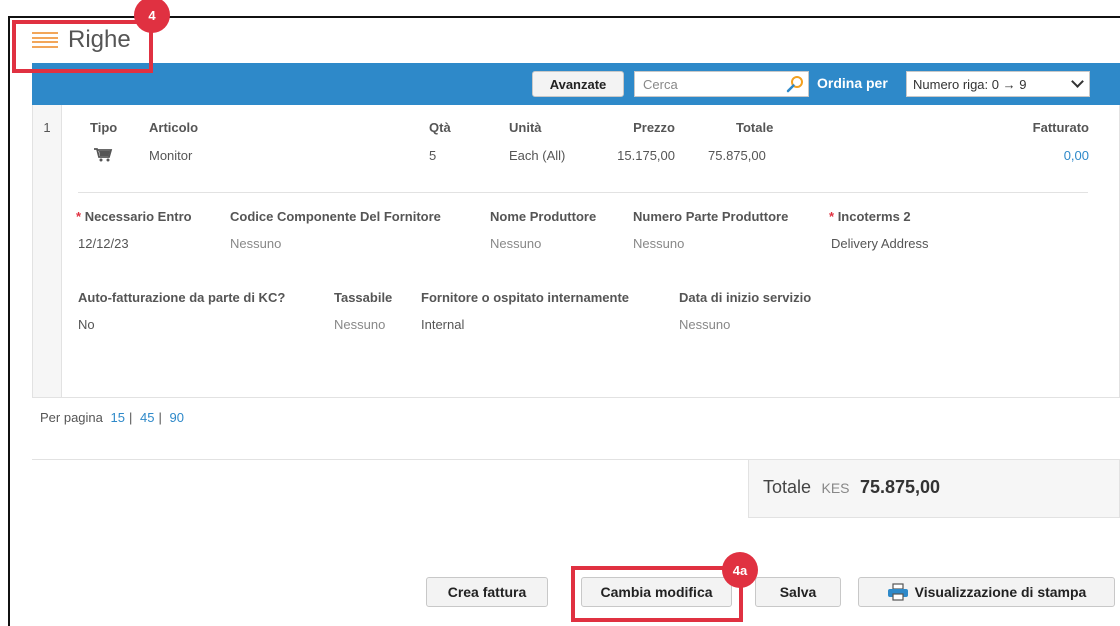  Describe the element at coordinates (516, 243) in the screenshot. I see `detail-value-manufacturer: Nessuno` at that location.